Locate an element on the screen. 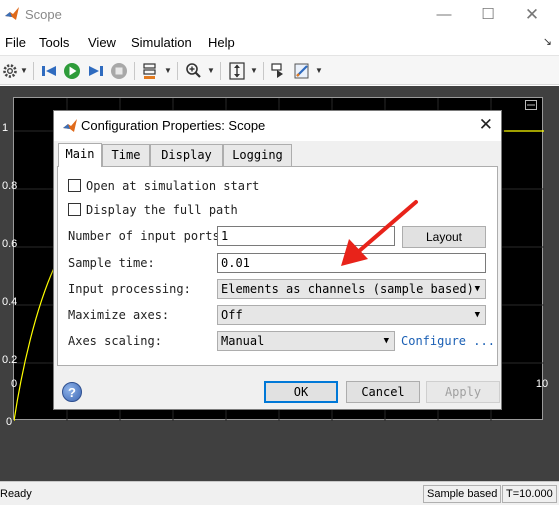  status-ready: Ready is located at coordinates (16, 494).